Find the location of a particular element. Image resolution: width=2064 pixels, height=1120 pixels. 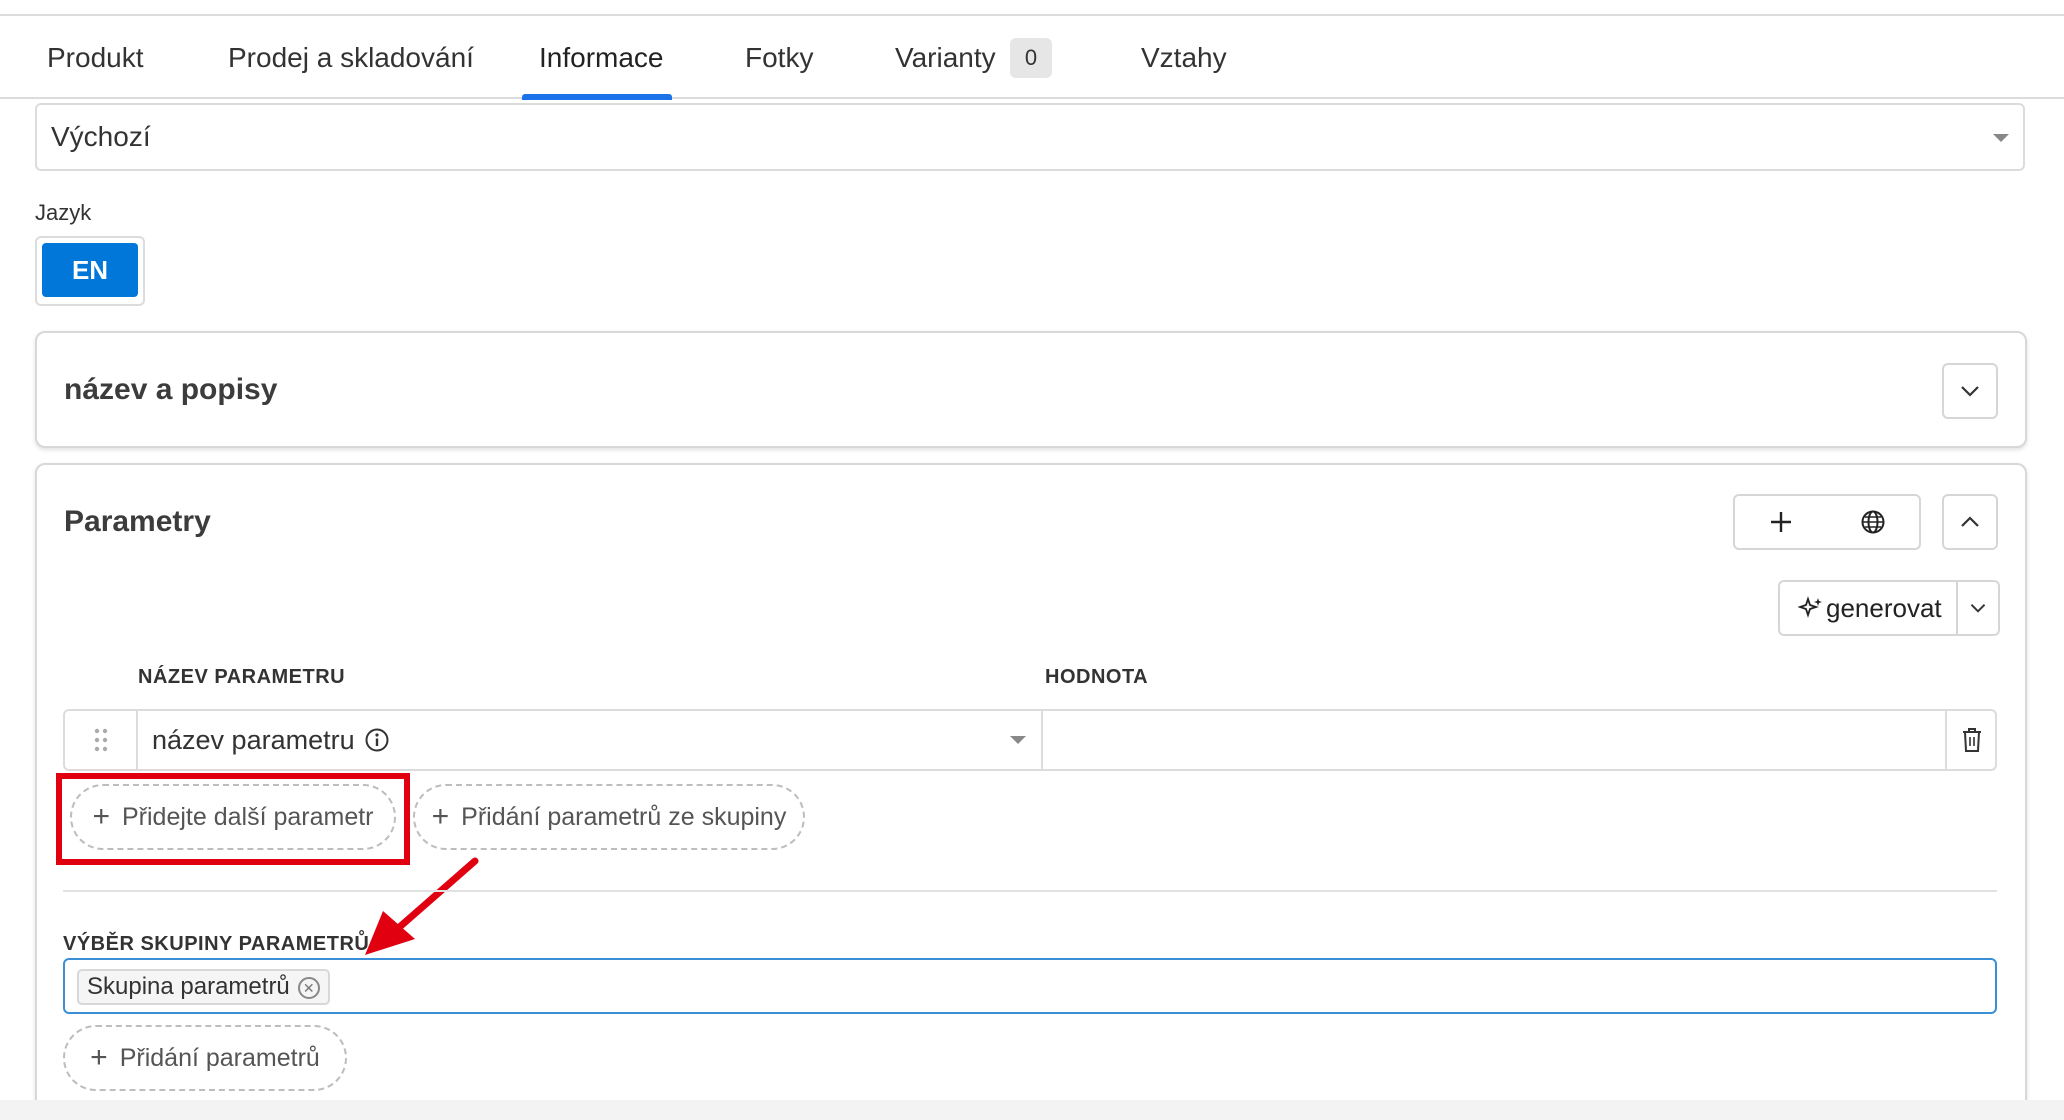

trash-icon is located at coordinates (1972, 740).